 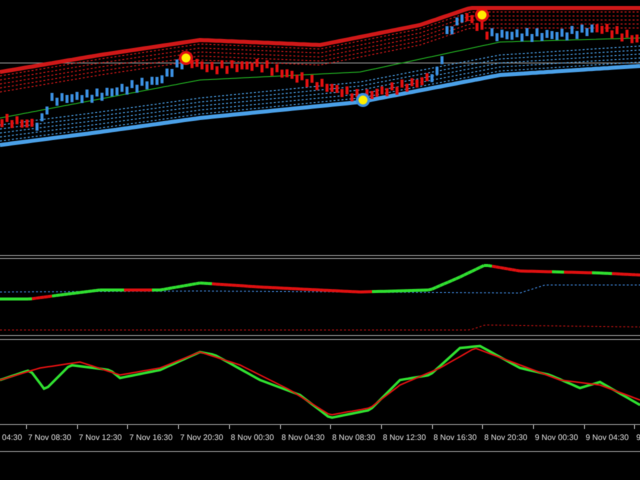 I want to click on time-label: 7 Nov 08:30, so click(x=50, y=438).